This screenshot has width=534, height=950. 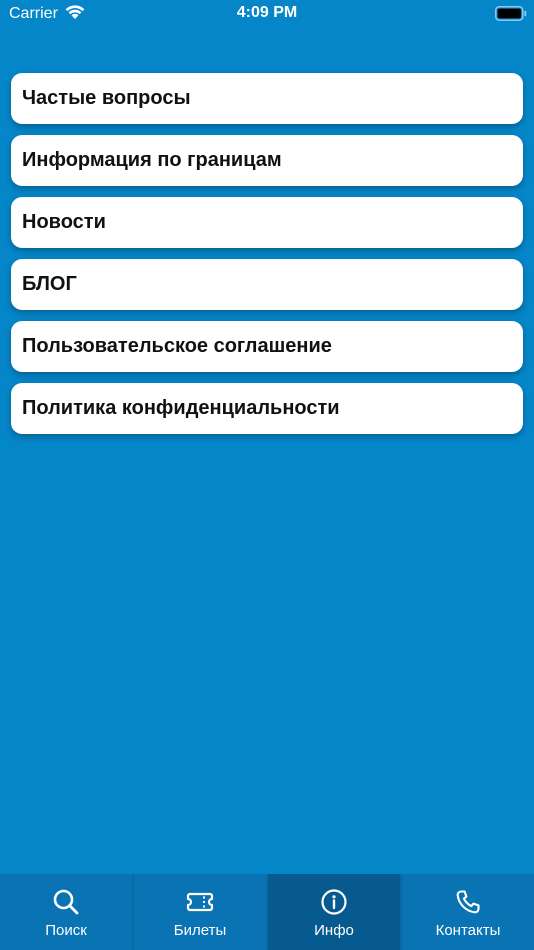 I want to click on menu-item-label: Политика конфиденциальности, so click(x=181, y=408).